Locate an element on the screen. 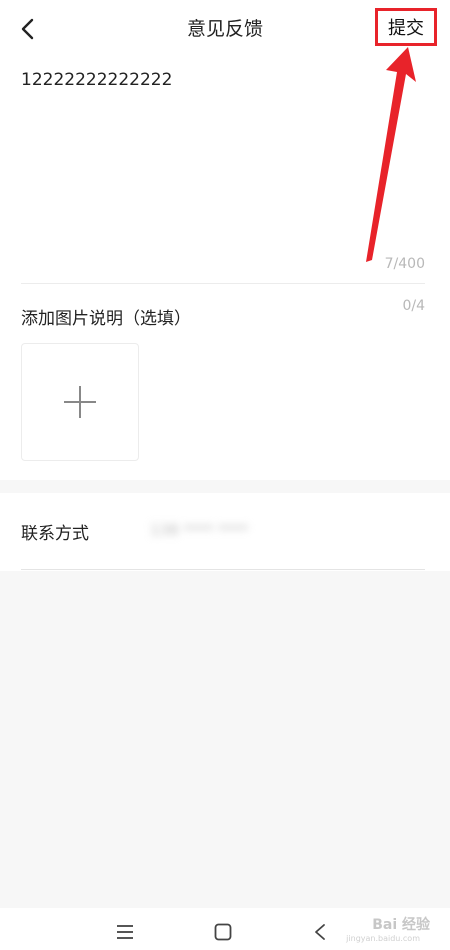 The image size is (450, 950). contact-label: 联系方式 is located at coordinates (55, 534).